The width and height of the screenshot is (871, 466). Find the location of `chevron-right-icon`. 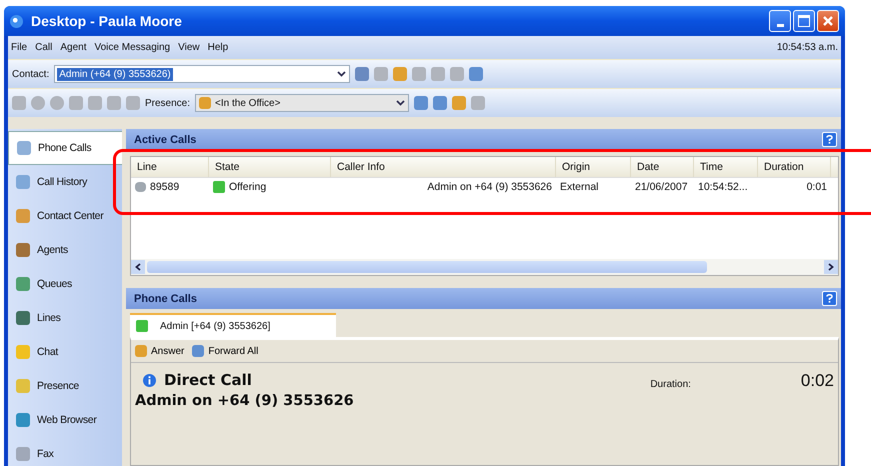

chevron-right-icon is located at coordinates (831, 267).